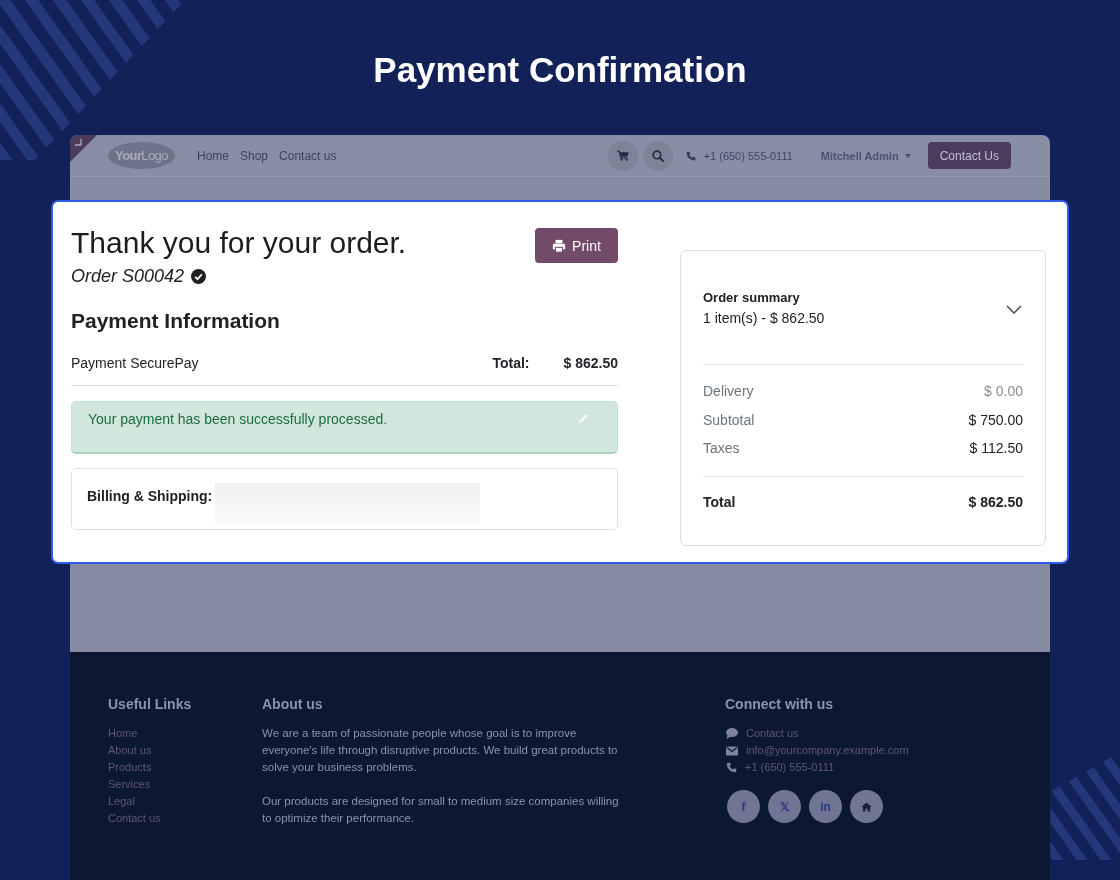 The height and width of the screenshot is (880, 1120). What do you see at coordinates (1003, 391) in the screenshot?
I see `summary-value: $ 0.00` at bounding box center [1003, 391].